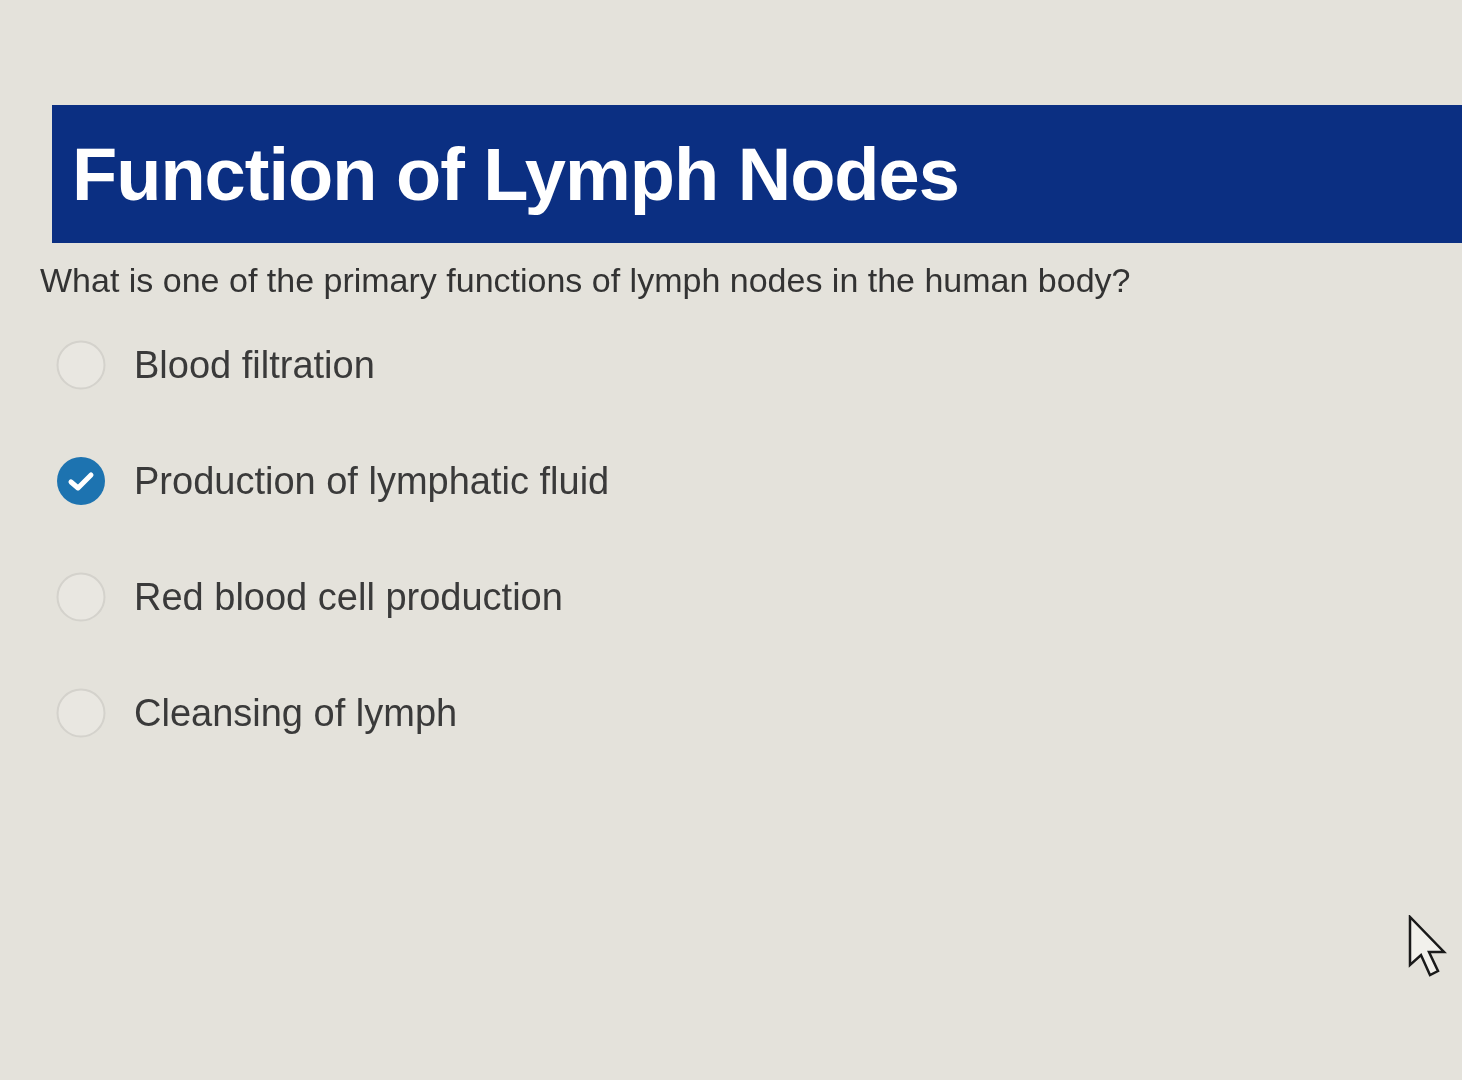 Image resolution: width=1462 pixels, height=1080 pixels. I want to click on option-label: Red blood cell production, so click(348, 597).